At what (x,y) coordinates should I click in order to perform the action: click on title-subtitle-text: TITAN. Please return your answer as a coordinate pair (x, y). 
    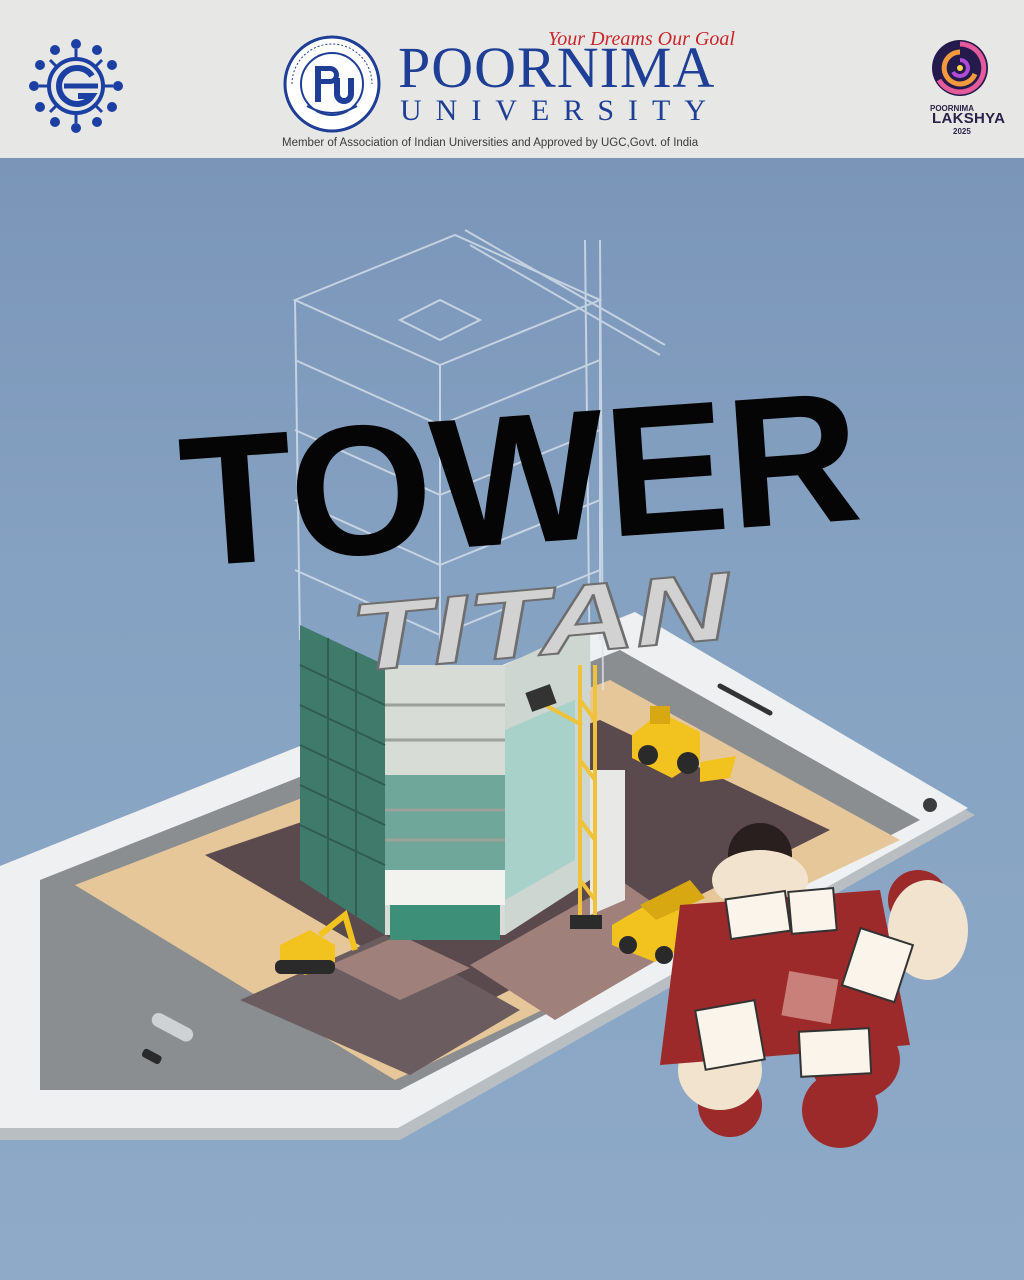
    Looking at the image, I should click on (541, 620).